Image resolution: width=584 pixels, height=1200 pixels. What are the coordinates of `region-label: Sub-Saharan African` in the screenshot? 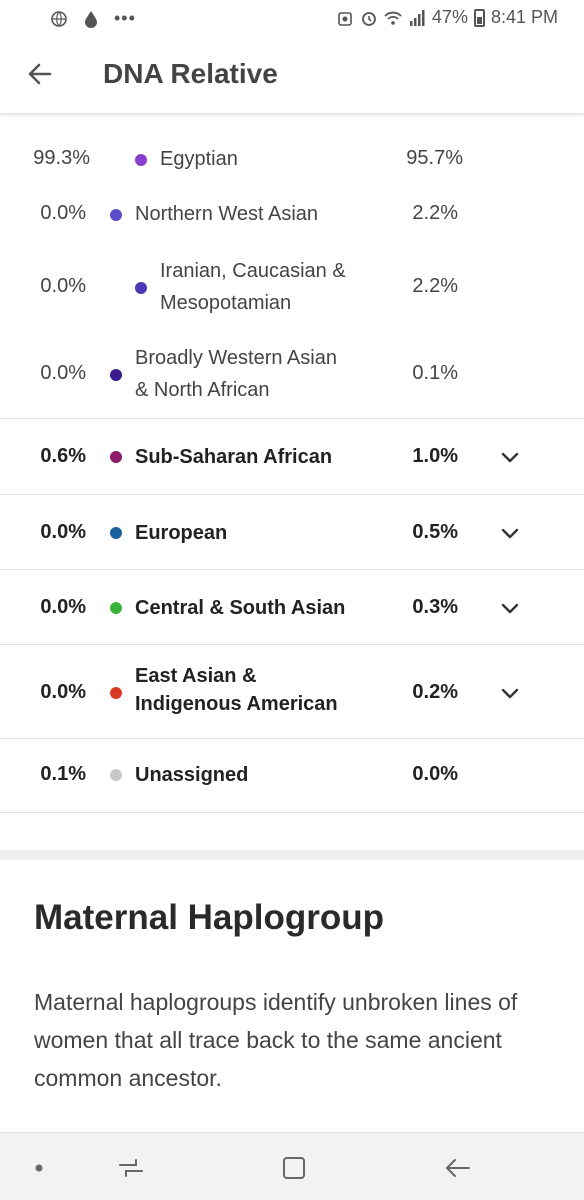 It's located at (234, 457).